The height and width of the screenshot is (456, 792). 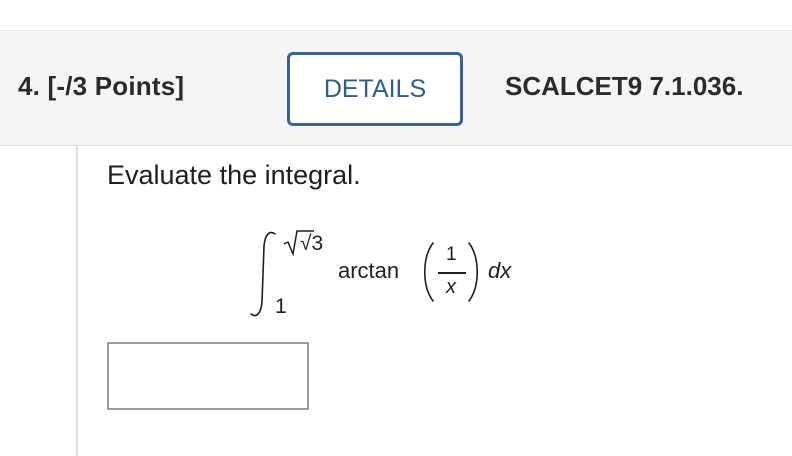 I want to click on question-number-points: 4. [-/3 Points], so click(x=101, y=86).